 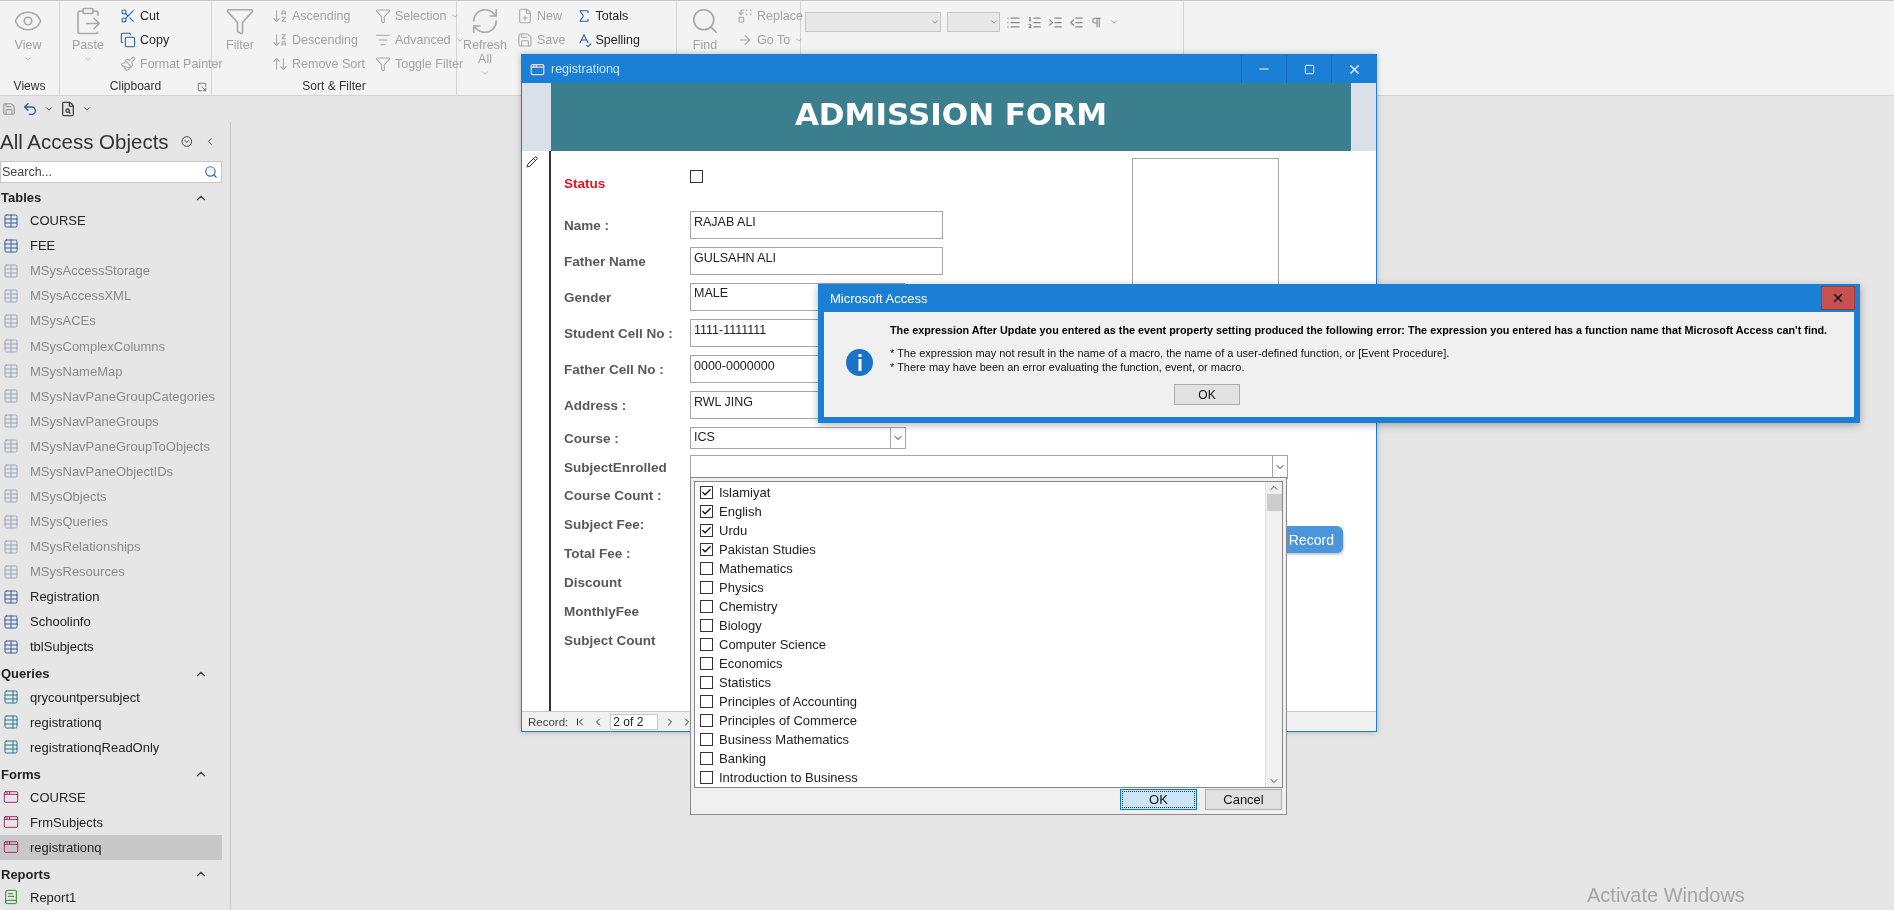 What do you see at coordinates (1274, 502) in the screenshot?
I see `scrollbar-thumb` at bounding box center [1274, 502].